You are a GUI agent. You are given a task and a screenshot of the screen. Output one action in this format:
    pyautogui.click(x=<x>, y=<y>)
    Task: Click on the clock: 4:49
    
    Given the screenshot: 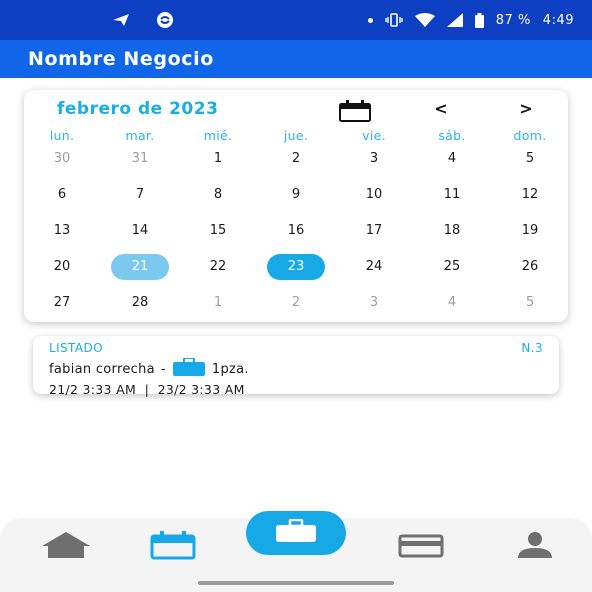 What is the action you would take?
    pyautogui.click(x=558, y=20)
    